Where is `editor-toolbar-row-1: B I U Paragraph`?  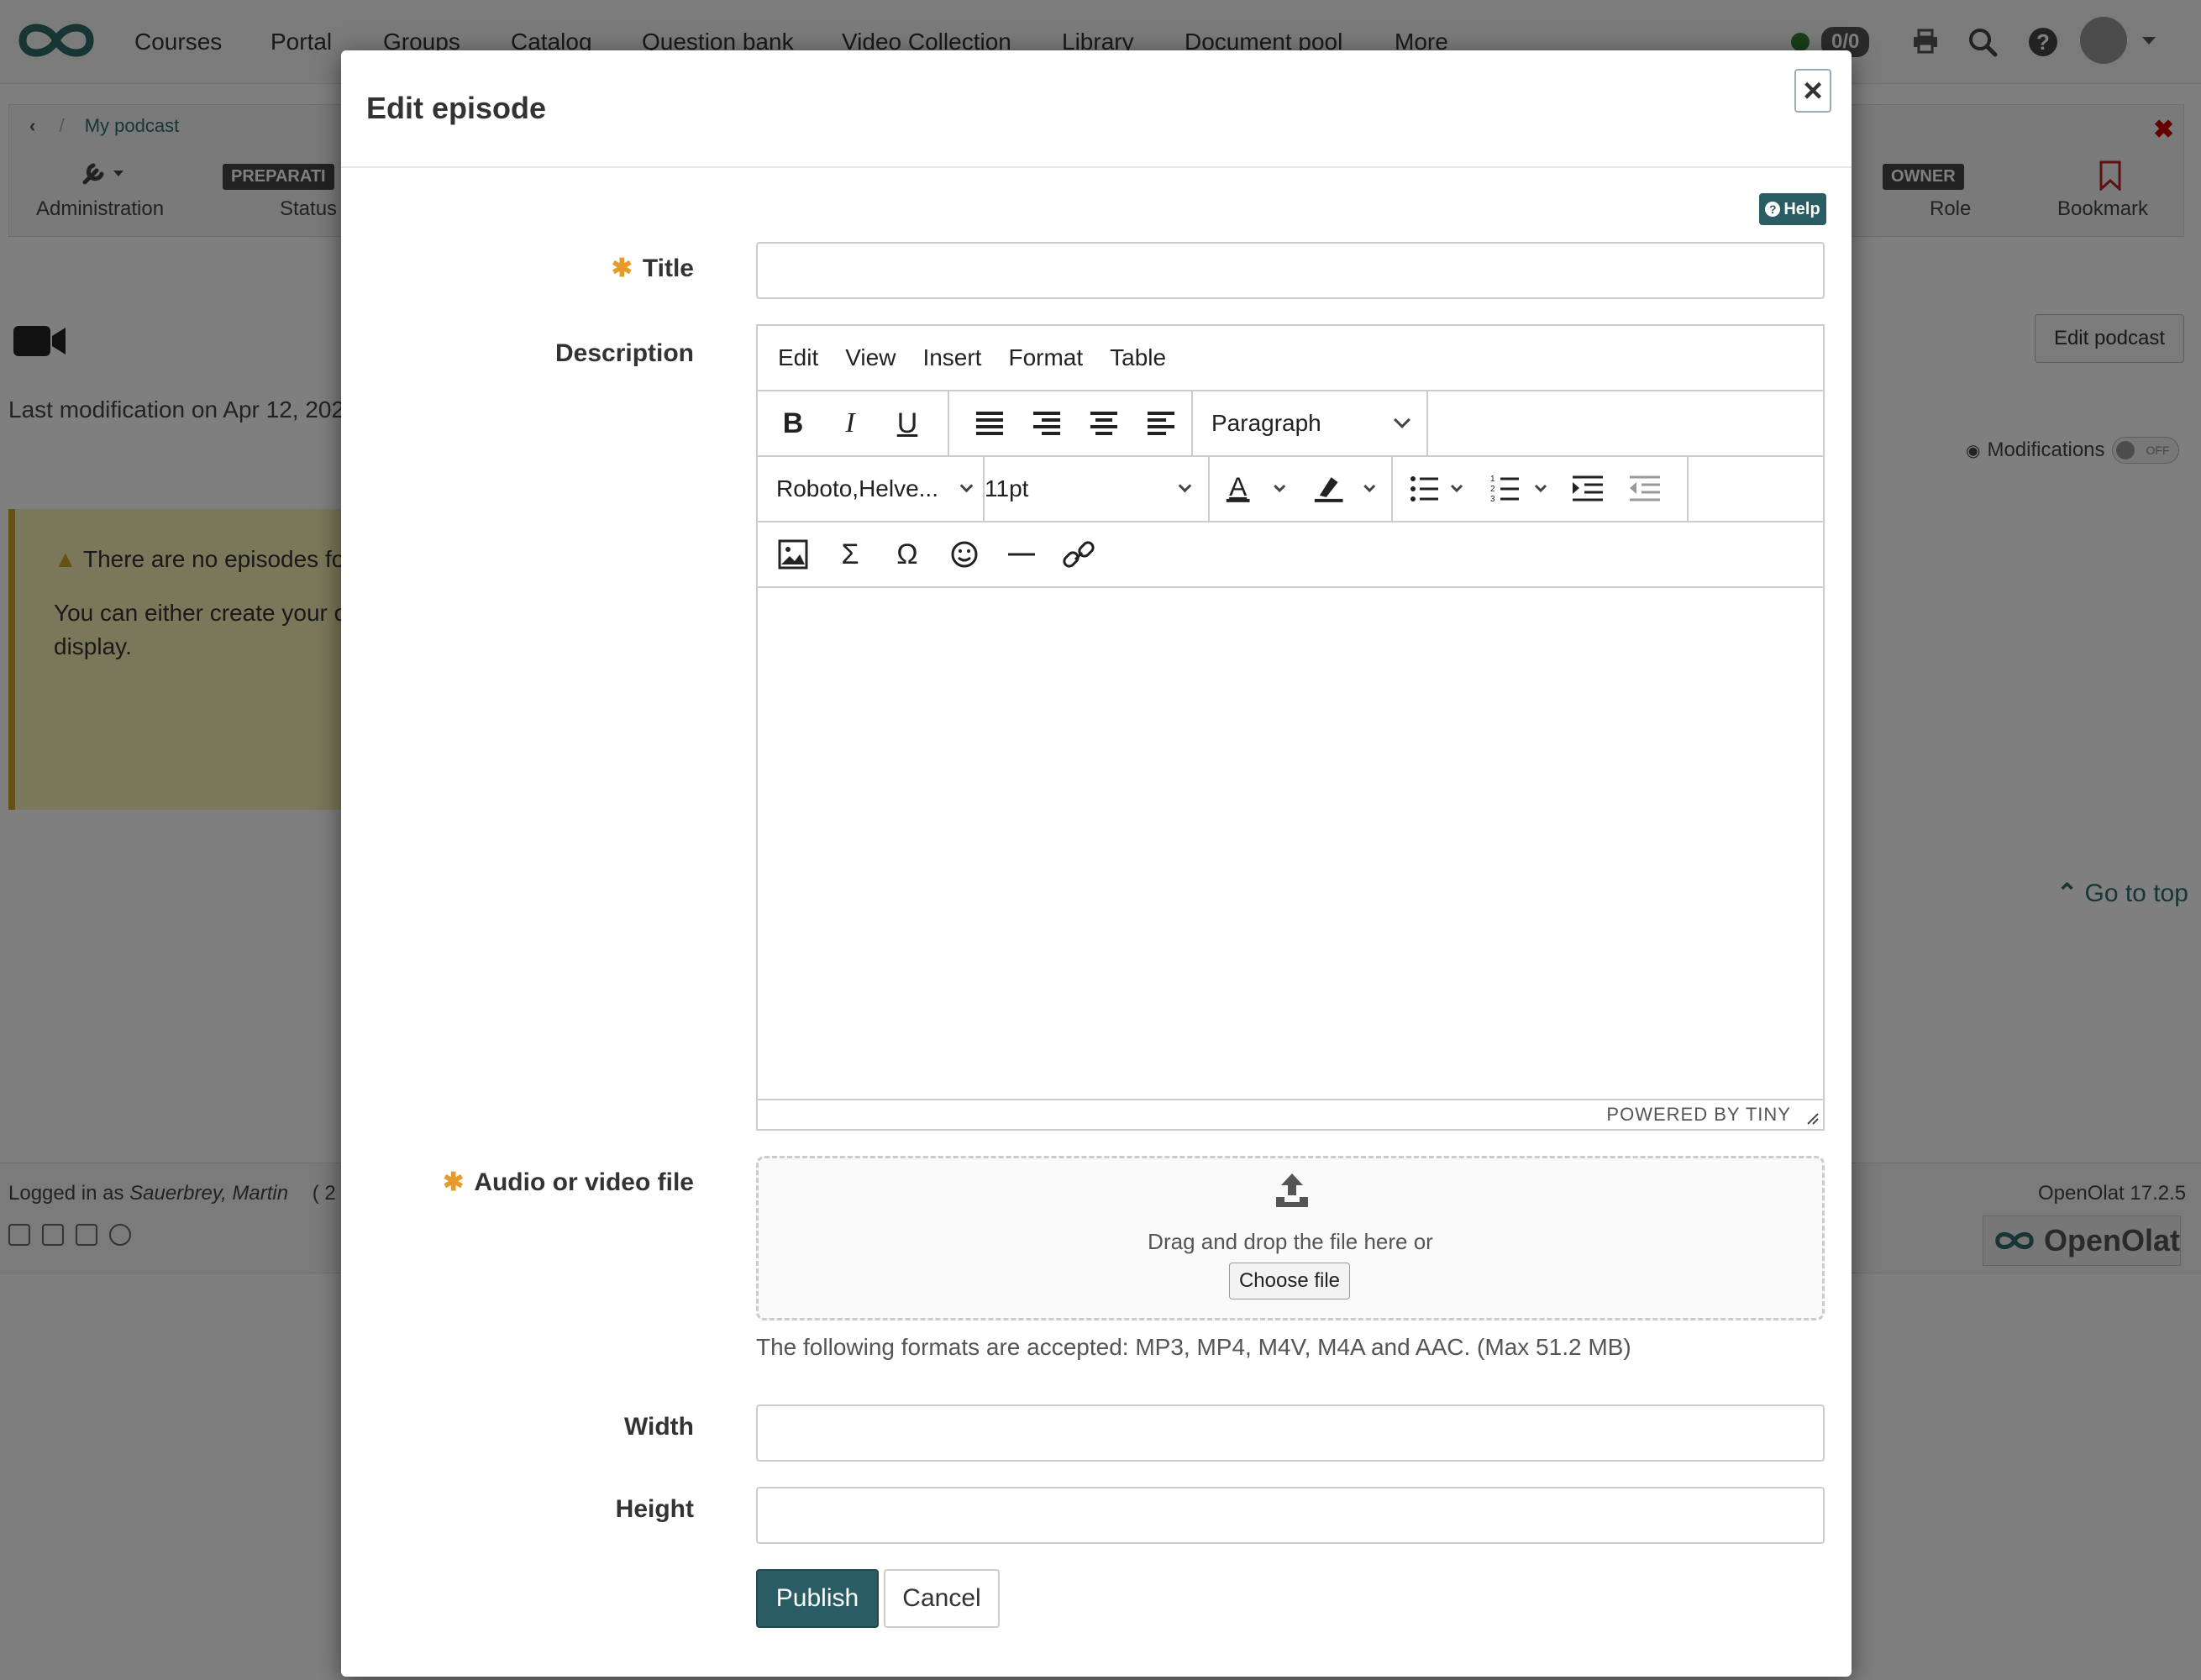
editor-toolbar-row-1: B I U Paragraph is located at coordinates (1290, 424).